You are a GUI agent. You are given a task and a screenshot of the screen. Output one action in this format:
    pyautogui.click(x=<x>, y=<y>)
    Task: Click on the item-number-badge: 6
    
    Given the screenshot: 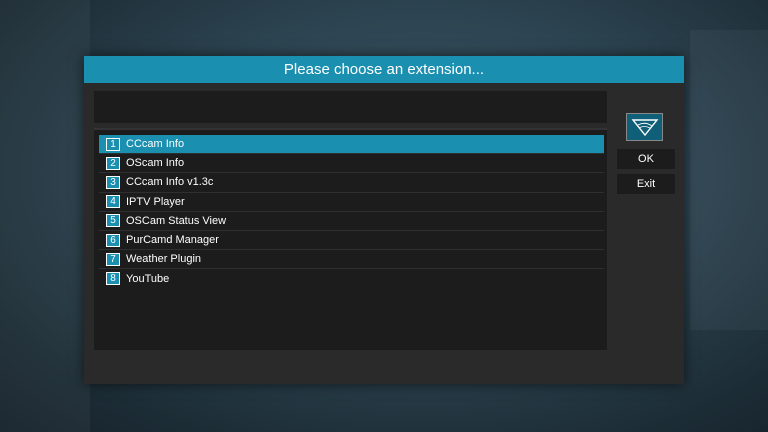 What is the action you would take?
    pyautogui.click(x=113, y=240)
    